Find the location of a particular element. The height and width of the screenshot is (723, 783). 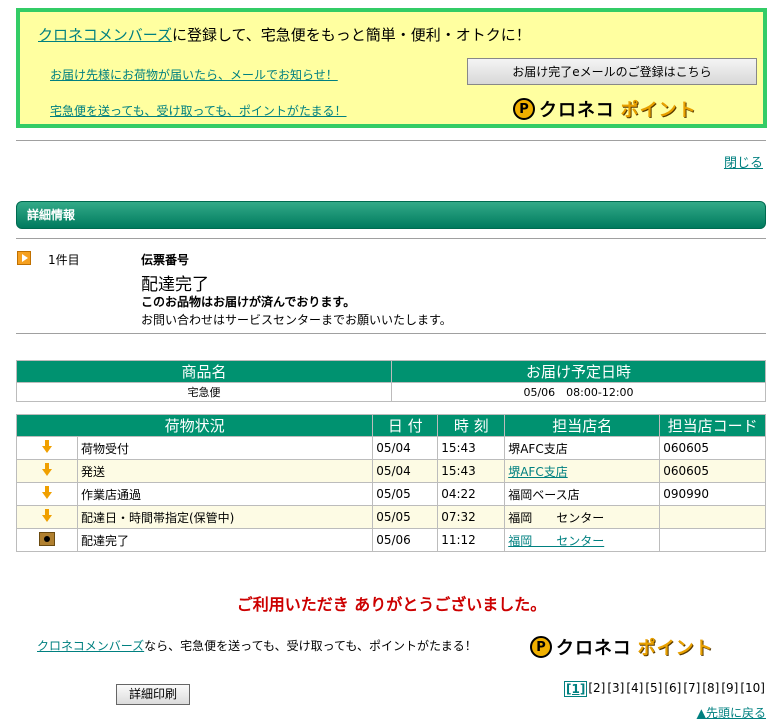

time-cell: 04:22 is located at coordinates (471, 494).